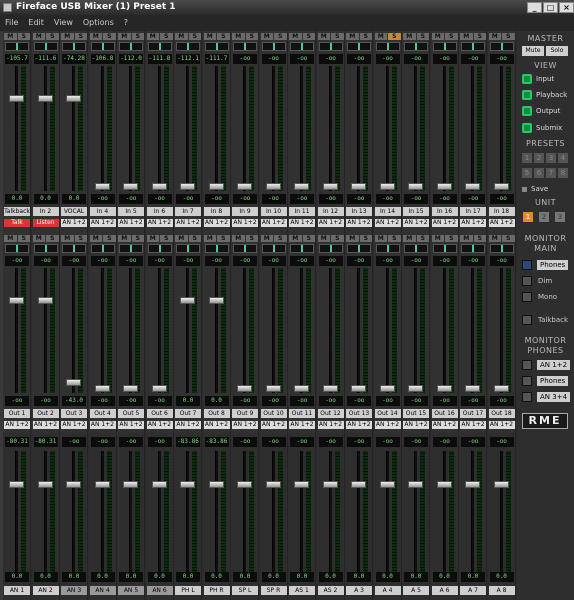  What do you see at coordinates (551, 173) in the screenshot?
I see `preset-button: 7` at bounding box center [551, 173].